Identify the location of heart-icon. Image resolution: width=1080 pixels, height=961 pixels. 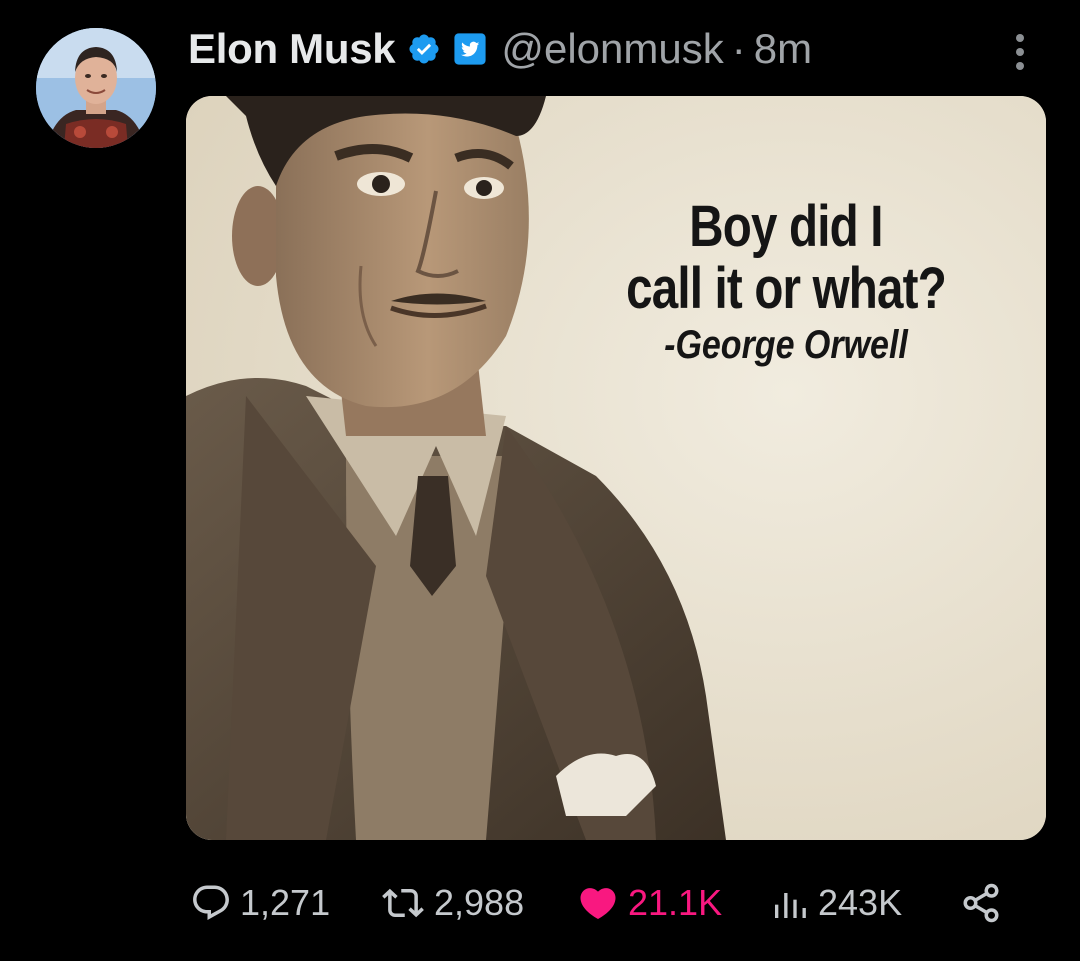
(598, 904).